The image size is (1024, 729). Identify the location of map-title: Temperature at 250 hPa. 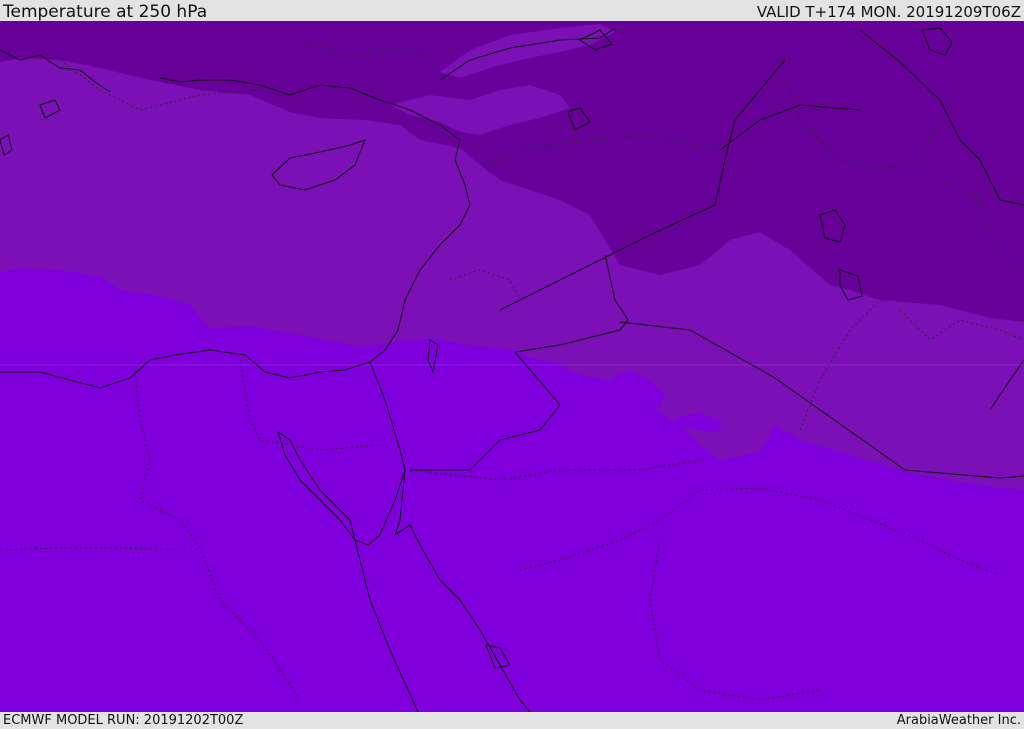
(105, 12).